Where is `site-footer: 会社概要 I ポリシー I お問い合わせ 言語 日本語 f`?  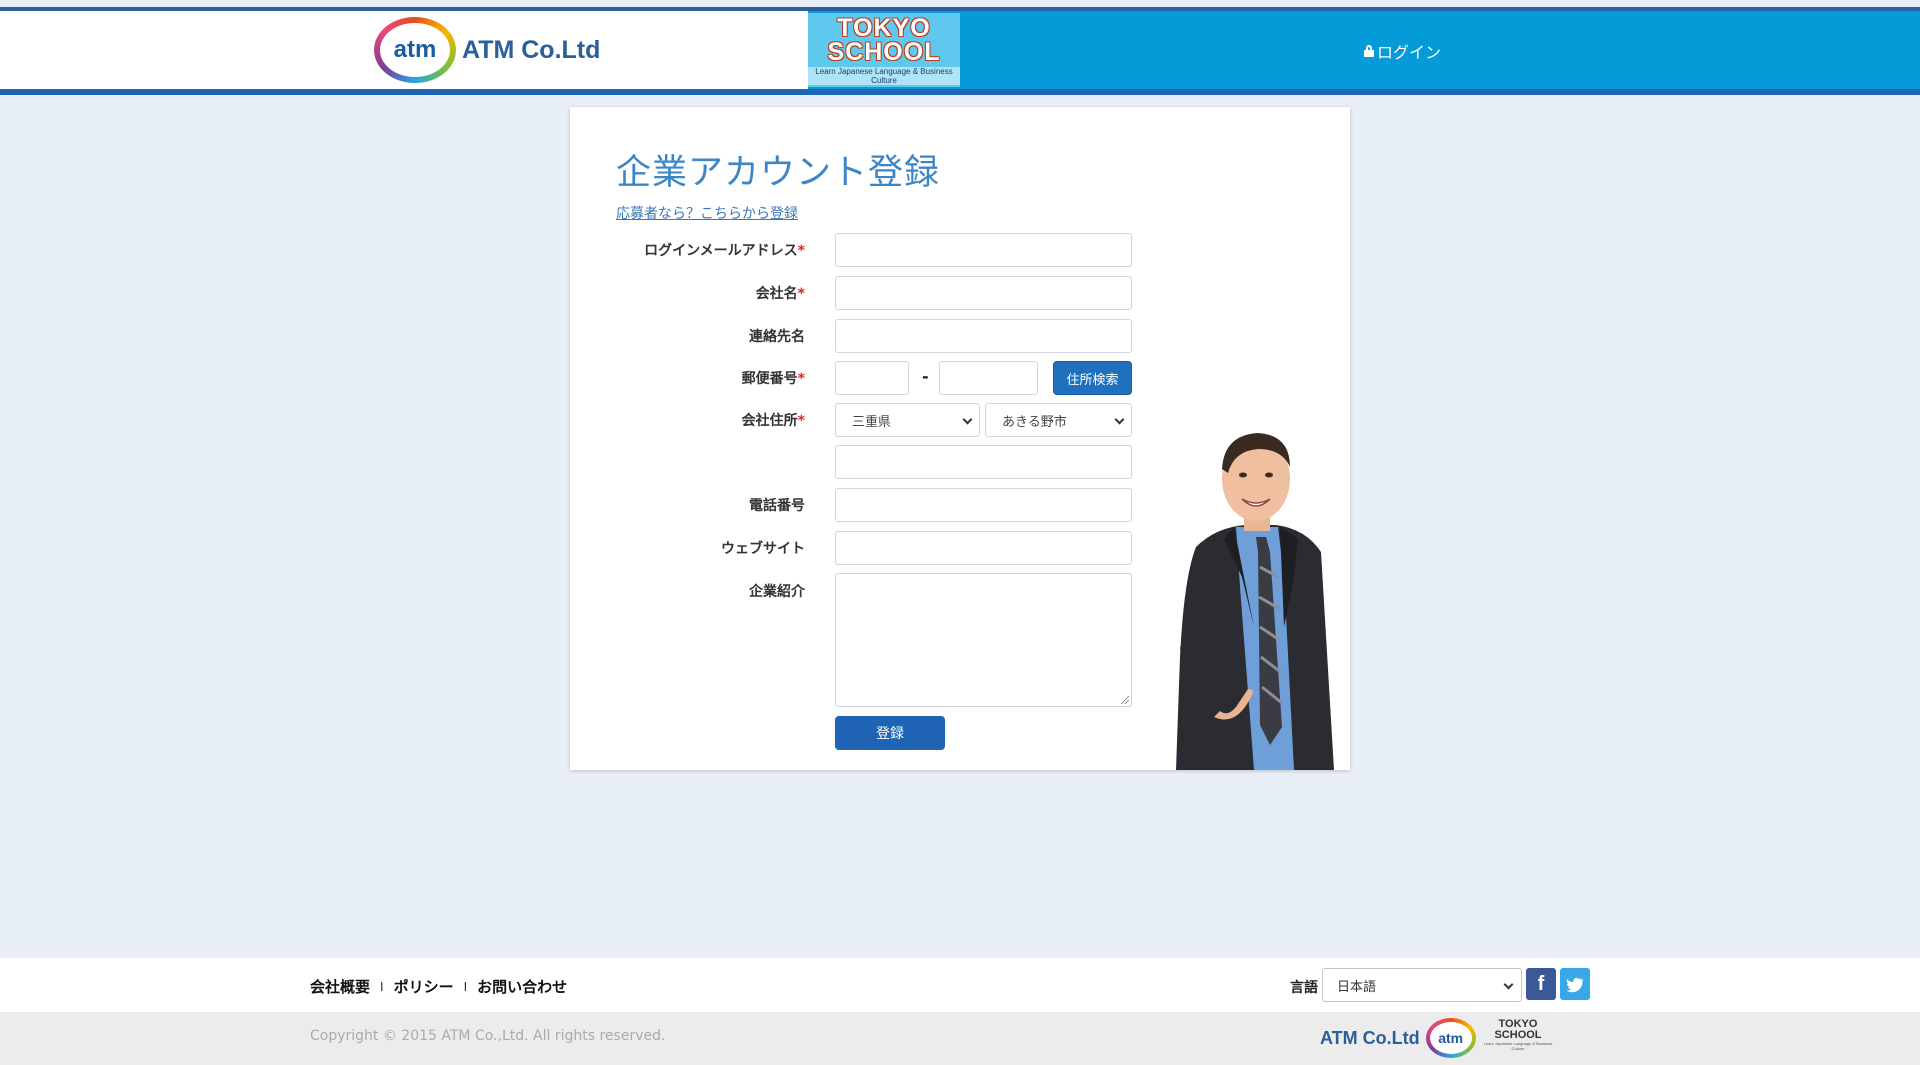
site-footer: 会社概要 I ポリシー I お問い合わせ 言語 日本語 f is located at coordinates (960, 985).